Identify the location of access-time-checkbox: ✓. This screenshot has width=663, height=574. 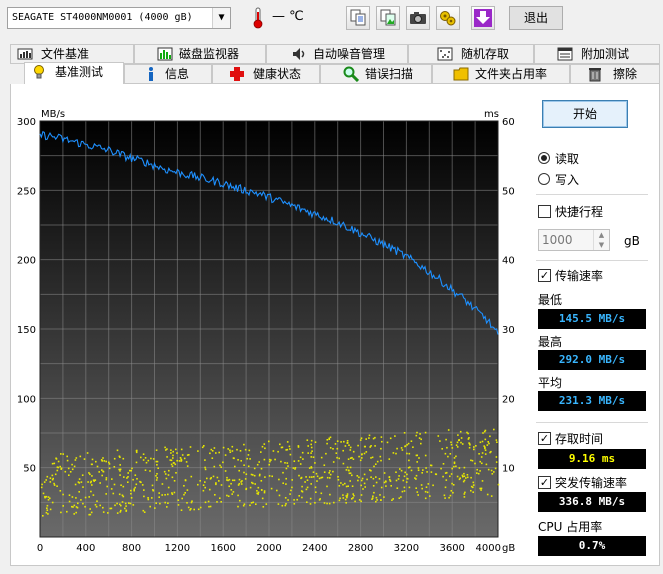
(544, 438).